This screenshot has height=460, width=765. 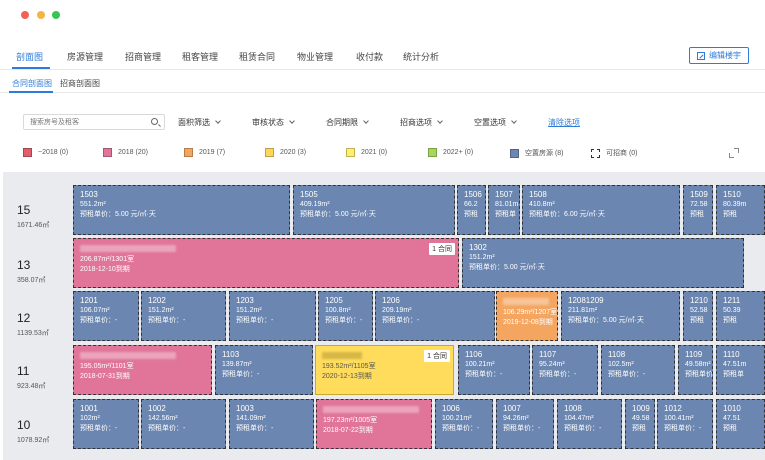 I want to click on room-cell: 1210 52.58 预租, so click(x=698, y=316).